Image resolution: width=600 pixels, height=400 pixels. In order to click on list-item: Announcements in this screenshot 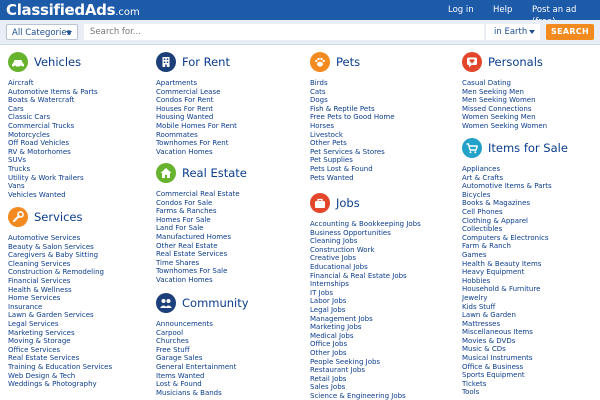, I will do `click(196, 324)`.